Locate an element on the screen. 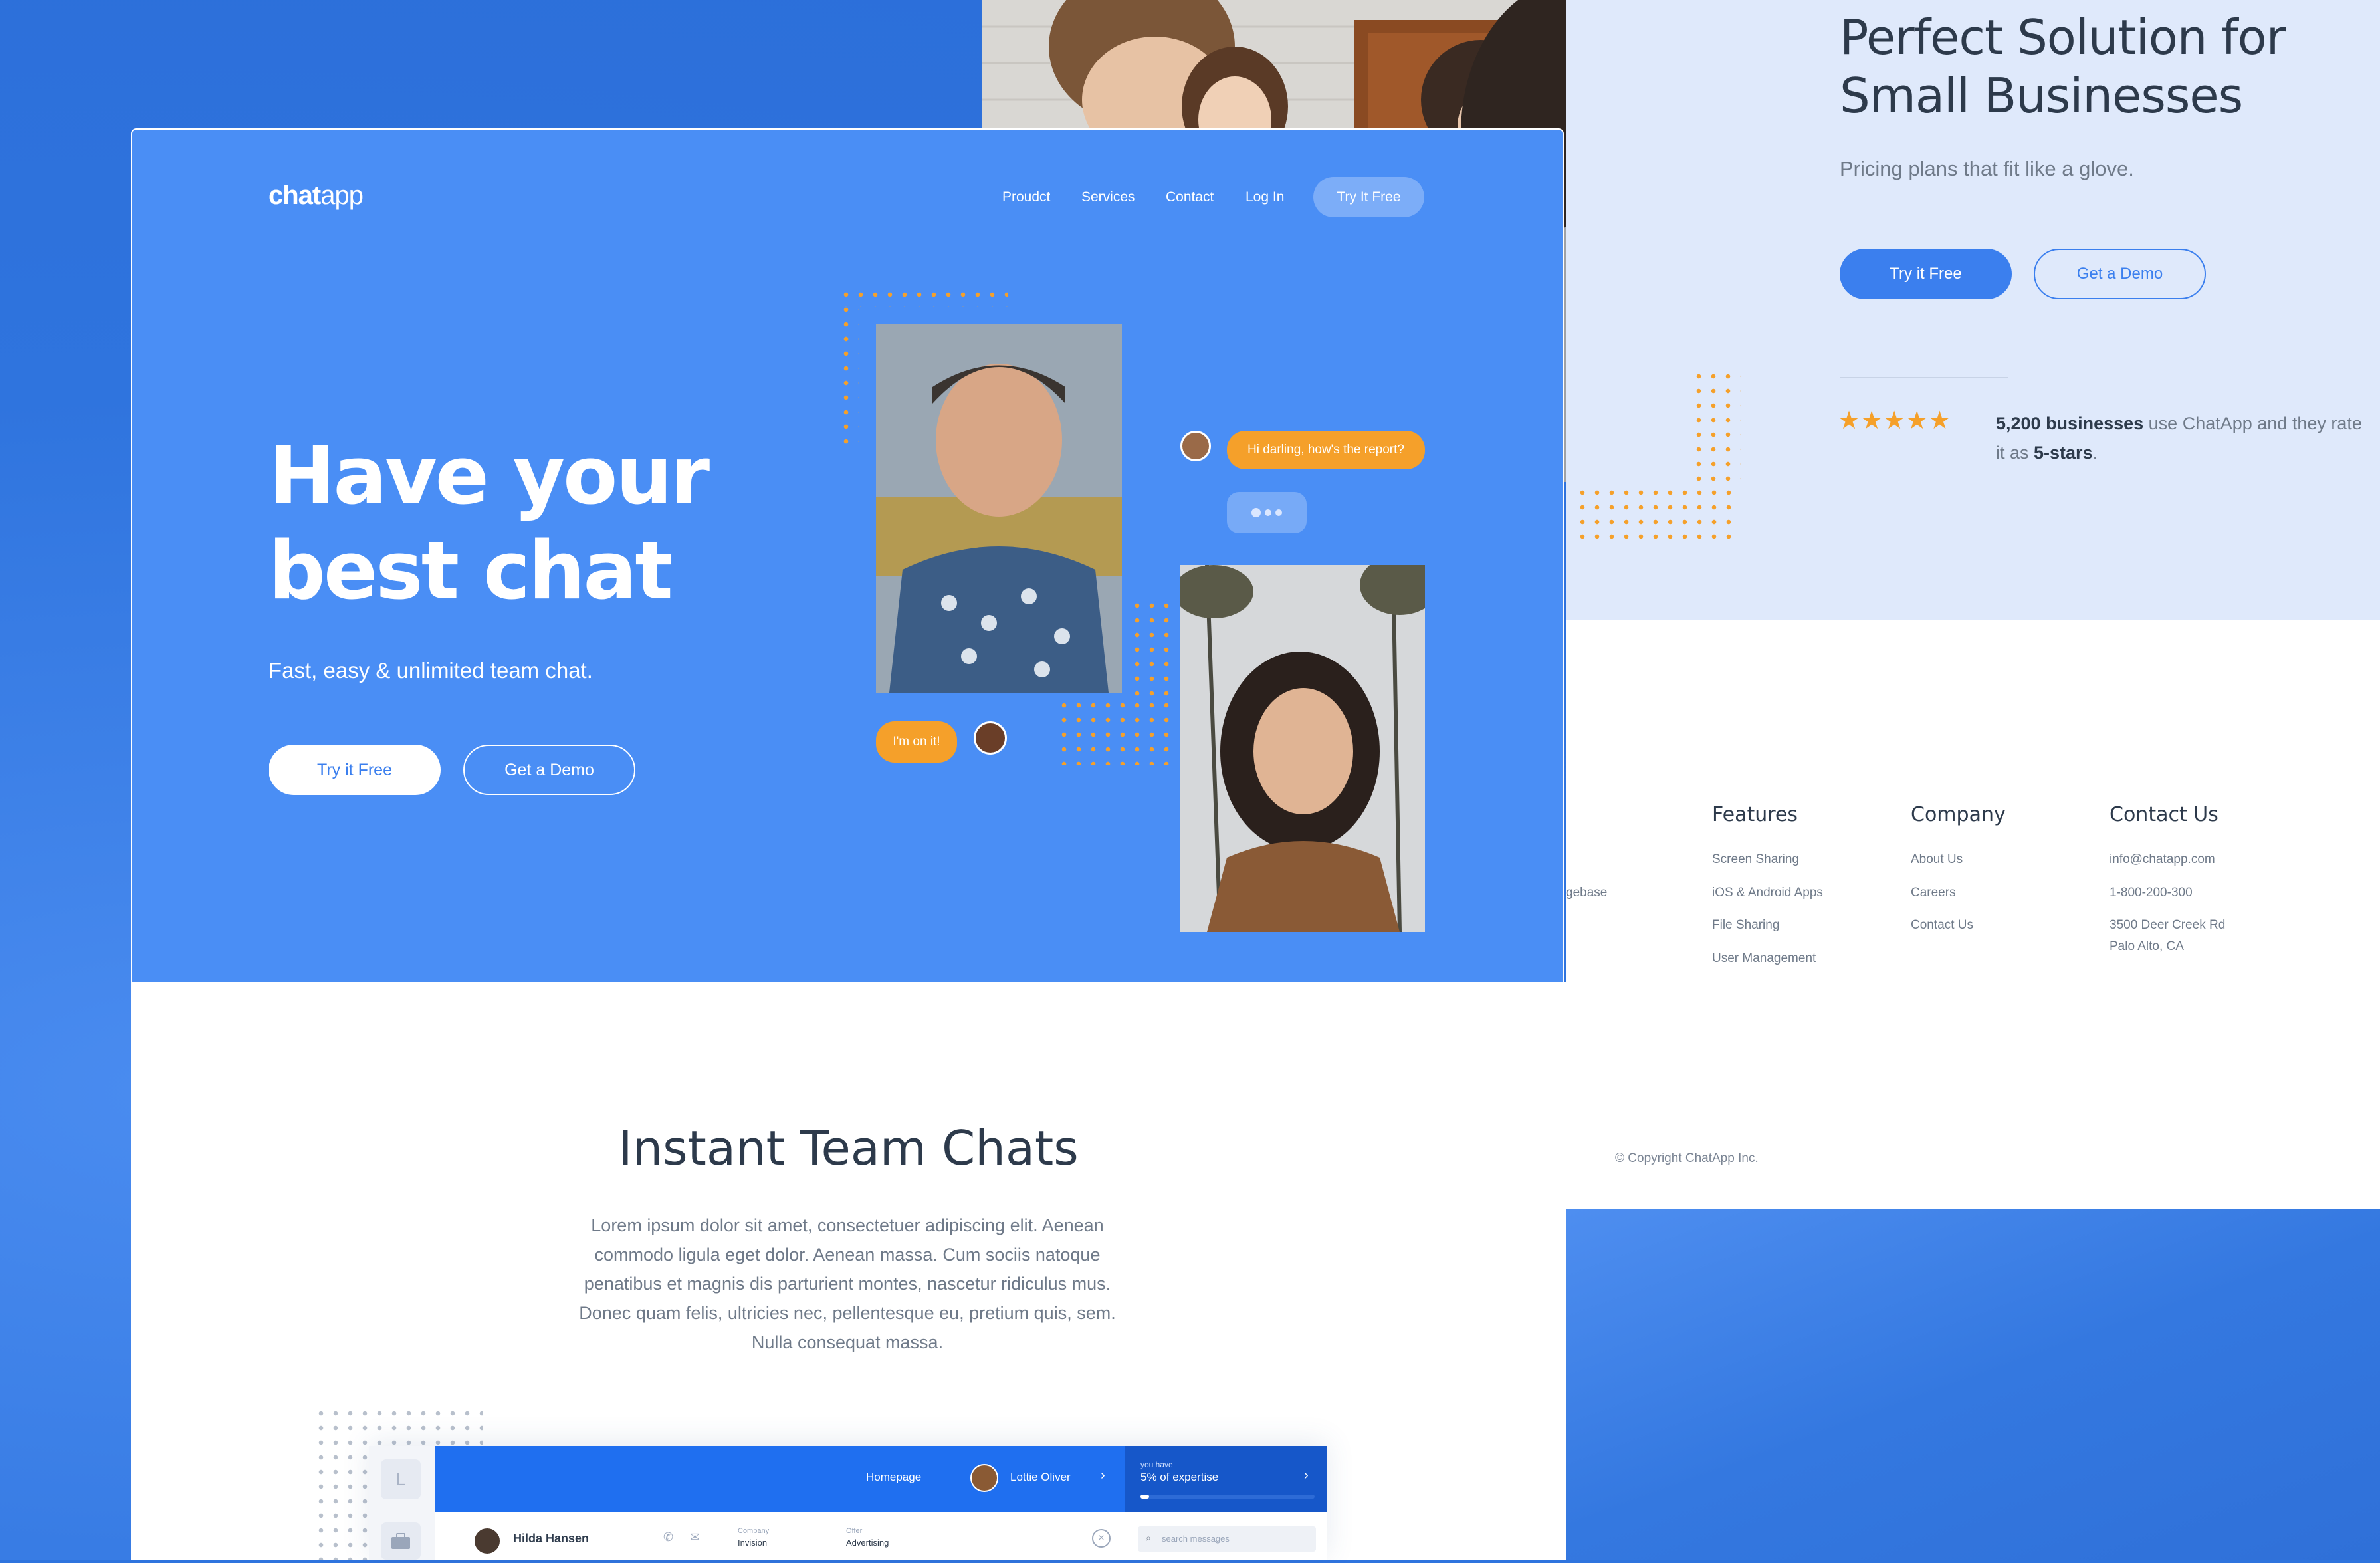 Image resolution: width=2380 pixels, height=1563 pixels. footer-link: Careers is located at coordinates (1933, 893).